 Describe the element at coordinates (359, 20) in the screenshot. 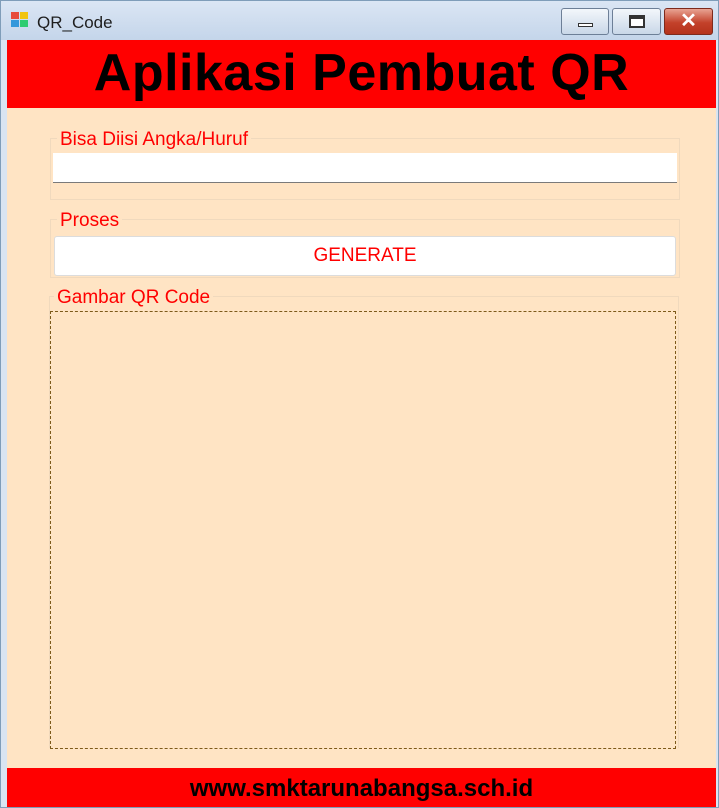

I see `title-bar: QR_Code ✕` at that location.